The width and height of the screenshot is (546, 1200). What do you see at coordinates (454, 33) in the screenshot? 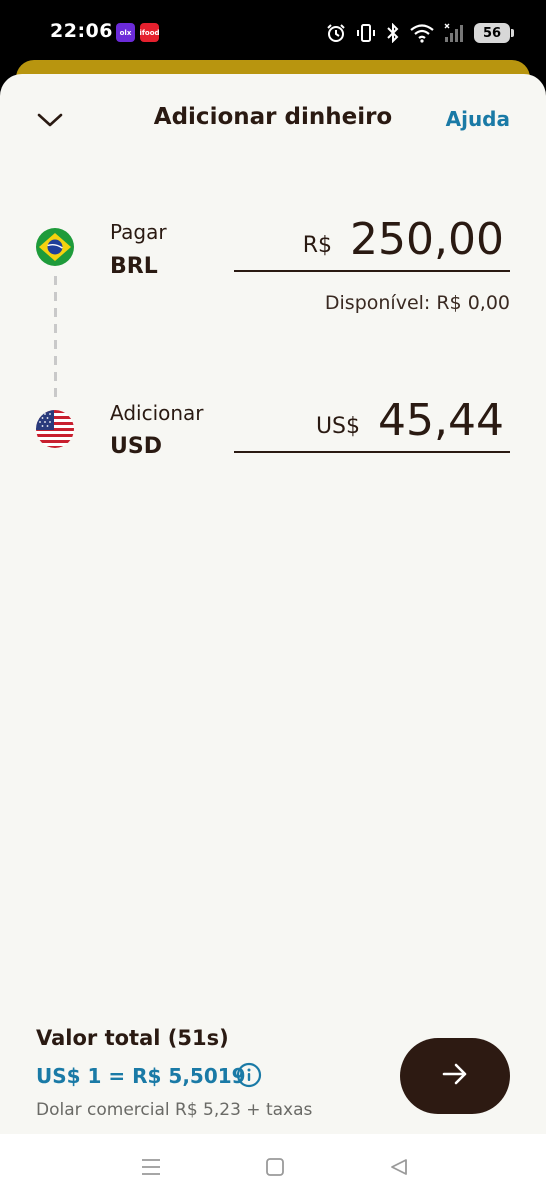
I see `signal-icon` at bounding box center [454, 33].